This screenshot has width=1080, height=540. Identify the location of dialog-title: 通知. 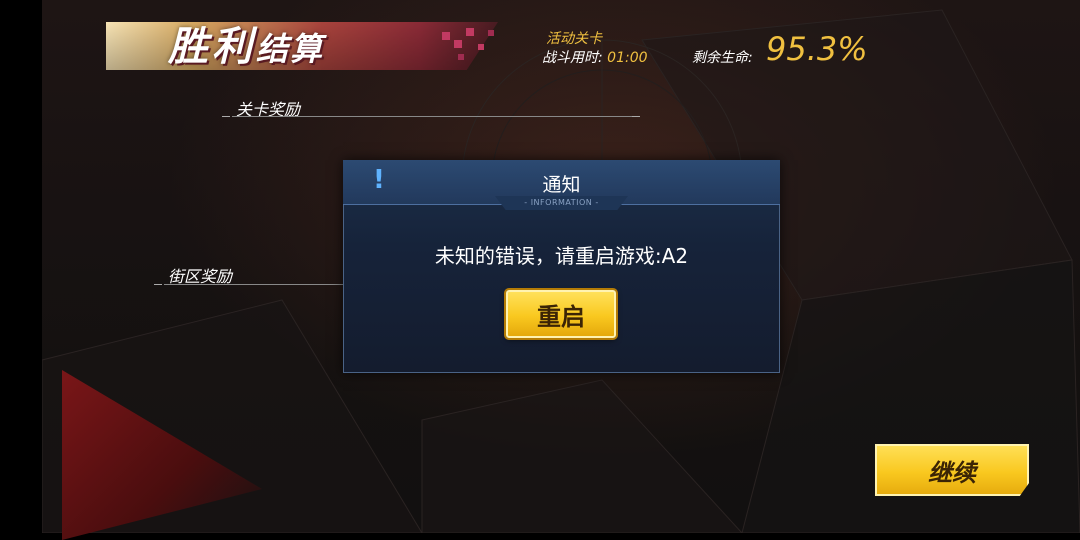
(561, 185).